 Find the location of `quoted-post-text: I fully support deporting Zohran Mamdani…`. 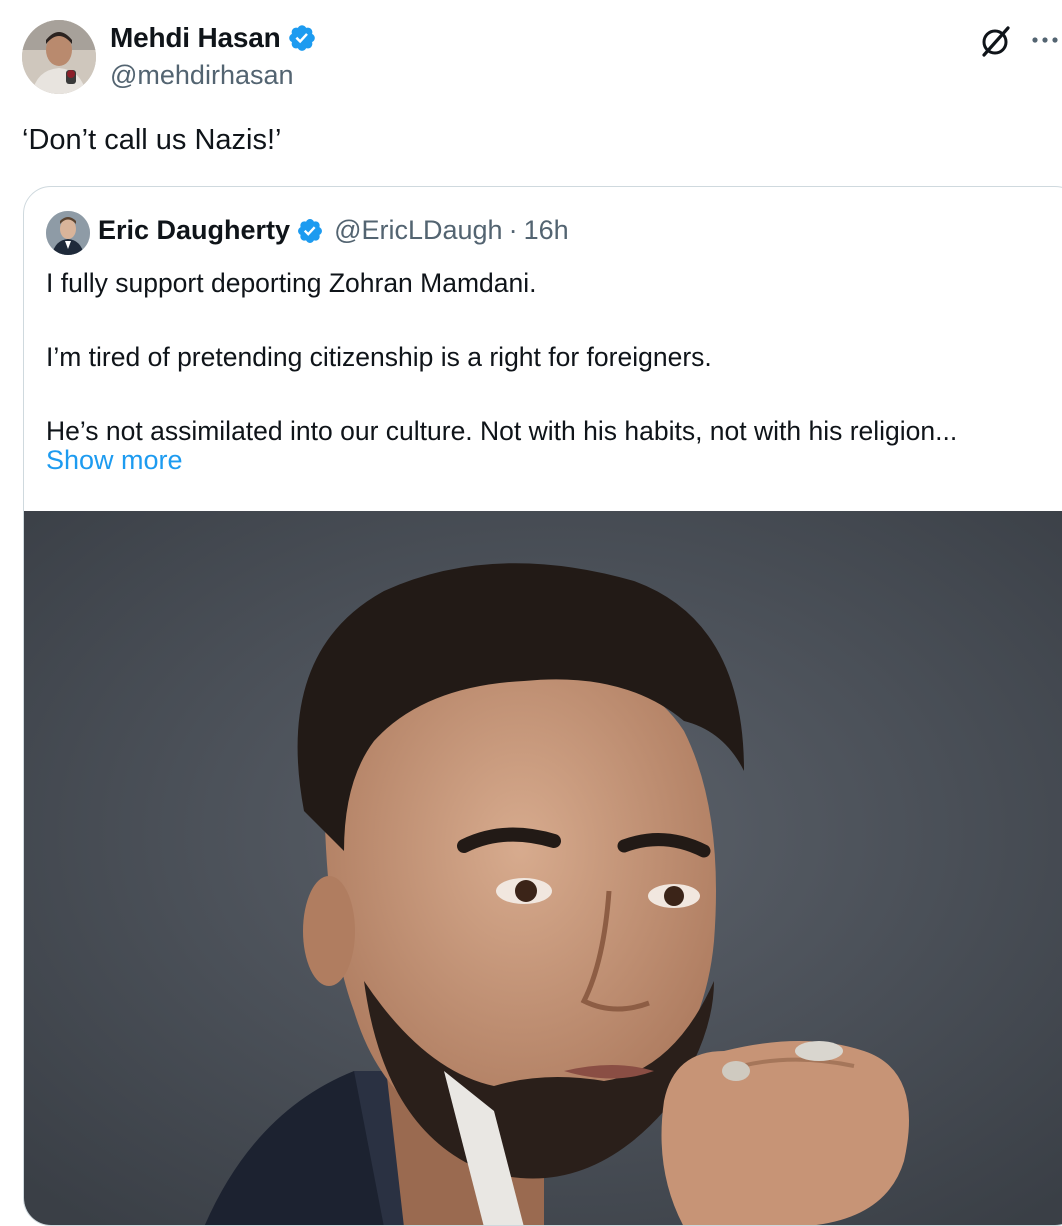

quoted-post-text: I fully support deporting Zohran Mamdani… is located at coordinates (546, 357).